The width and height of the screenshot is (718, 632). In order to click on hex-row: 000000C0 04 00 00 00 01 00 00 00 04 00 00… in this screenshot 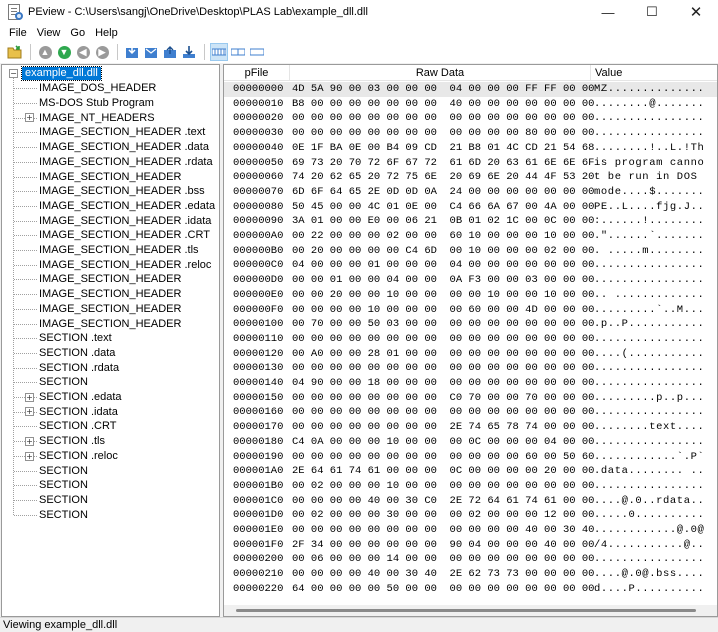, I will do `click(470, 265)`.